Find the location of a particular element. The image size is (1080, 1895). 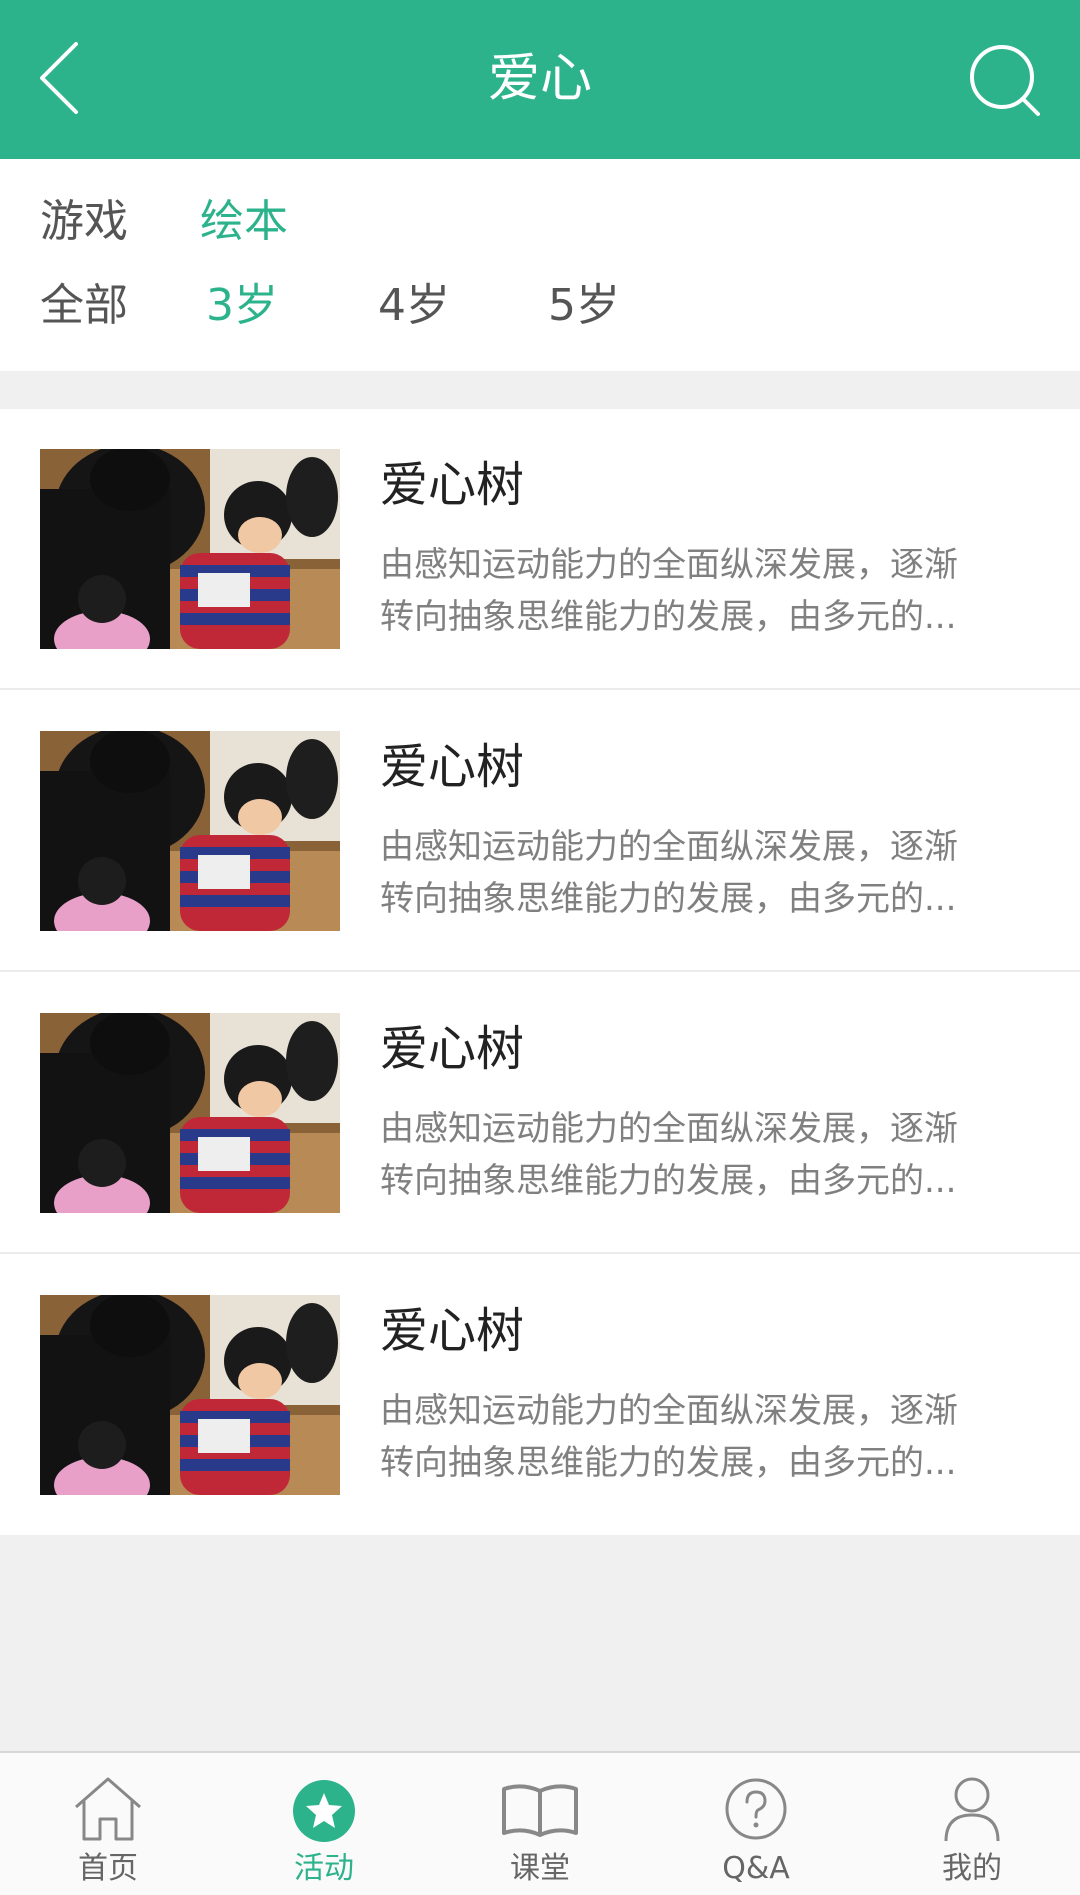

user-icon is located at coordinates (972, 1809).